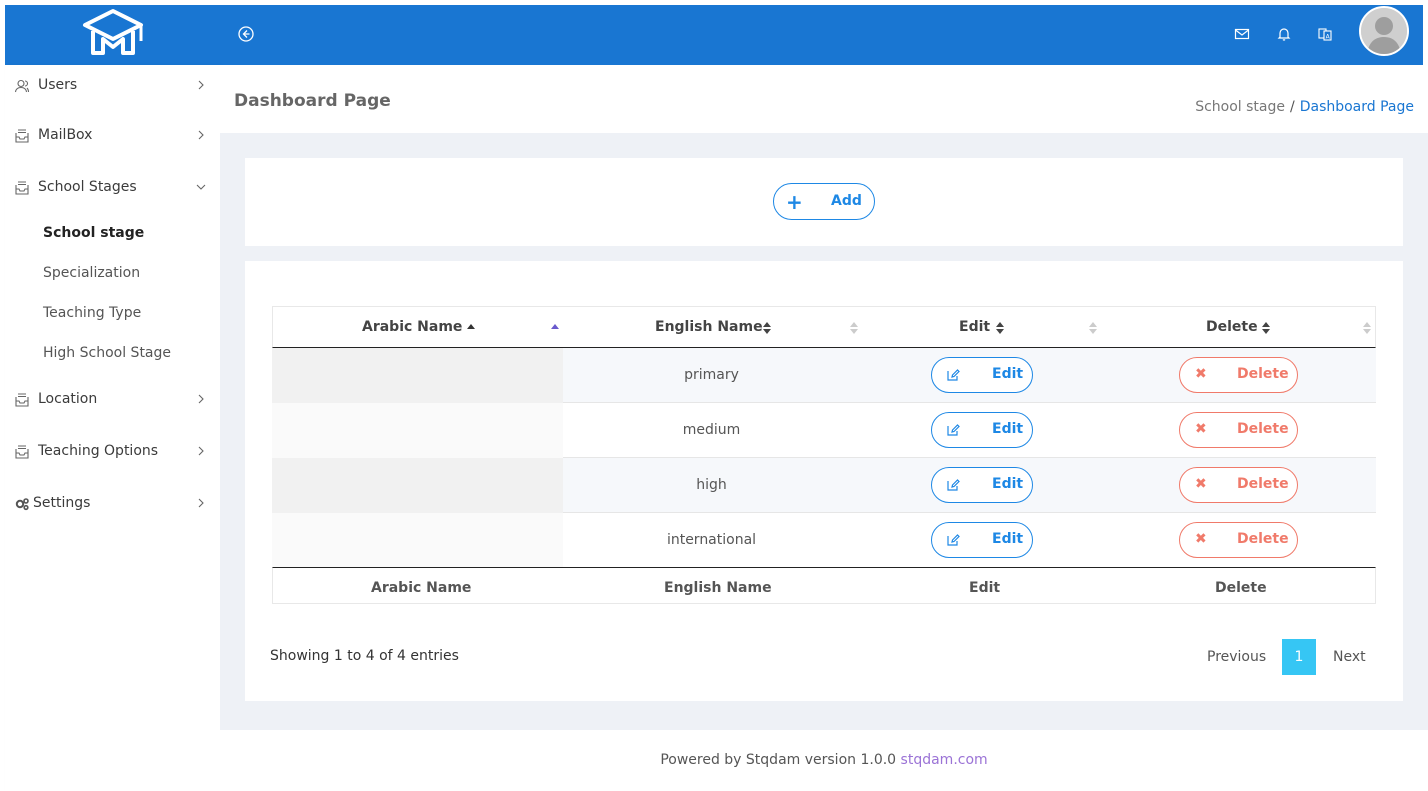 Image resolution: width=1428 pixels, height=791 pixels. Describe the element at coordinates (87, 187) in the screenshot. I see `sidebar-item-label: School Stages` at that location.